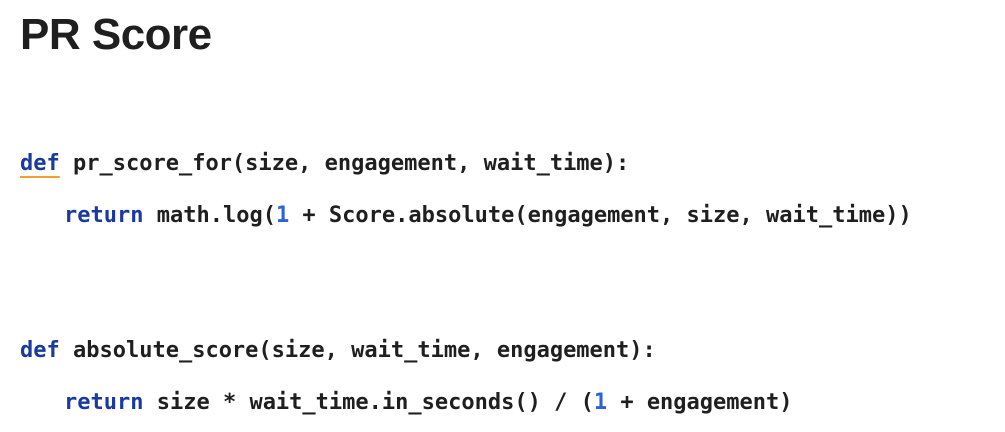 The width and height of the screenshot is (1005, 432). I want to click on page-title: PR Score, so click(116, 34).